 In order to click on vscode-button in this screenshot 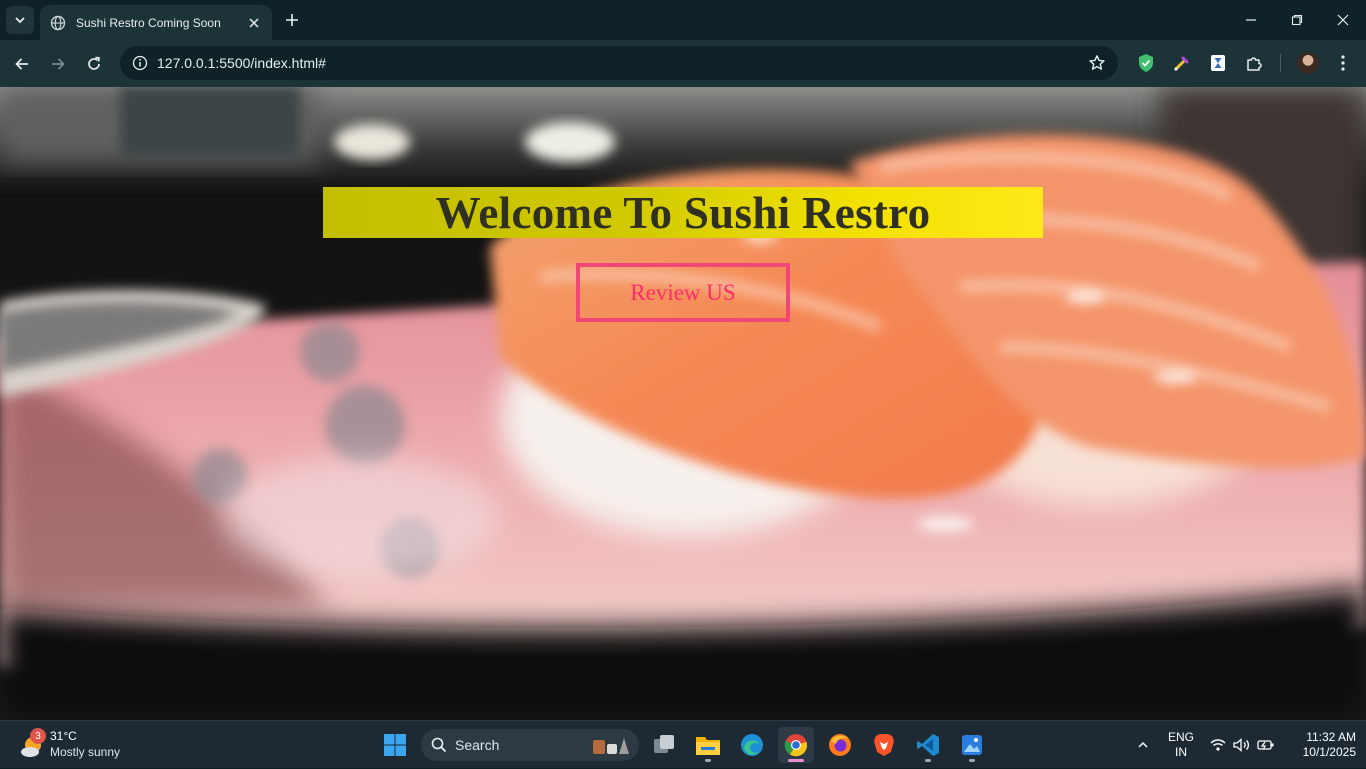, I will do `click(928, 745)`.